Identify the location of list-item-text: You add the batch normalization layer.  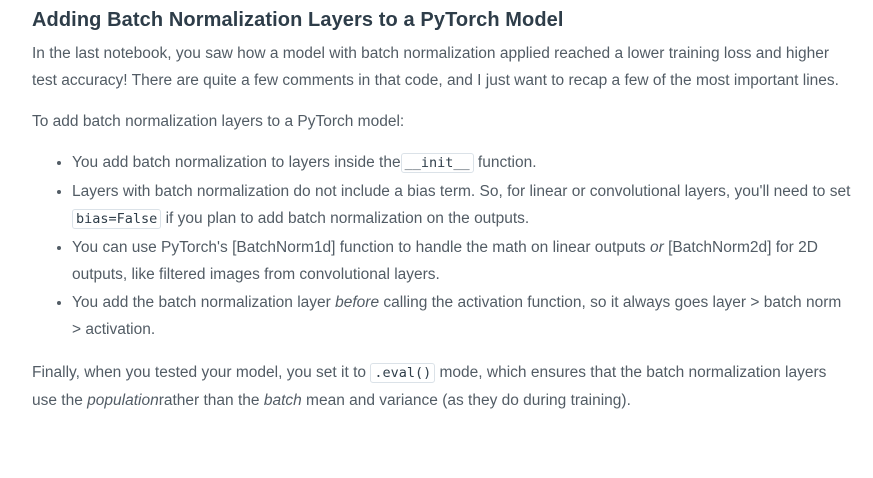
(204, 302).